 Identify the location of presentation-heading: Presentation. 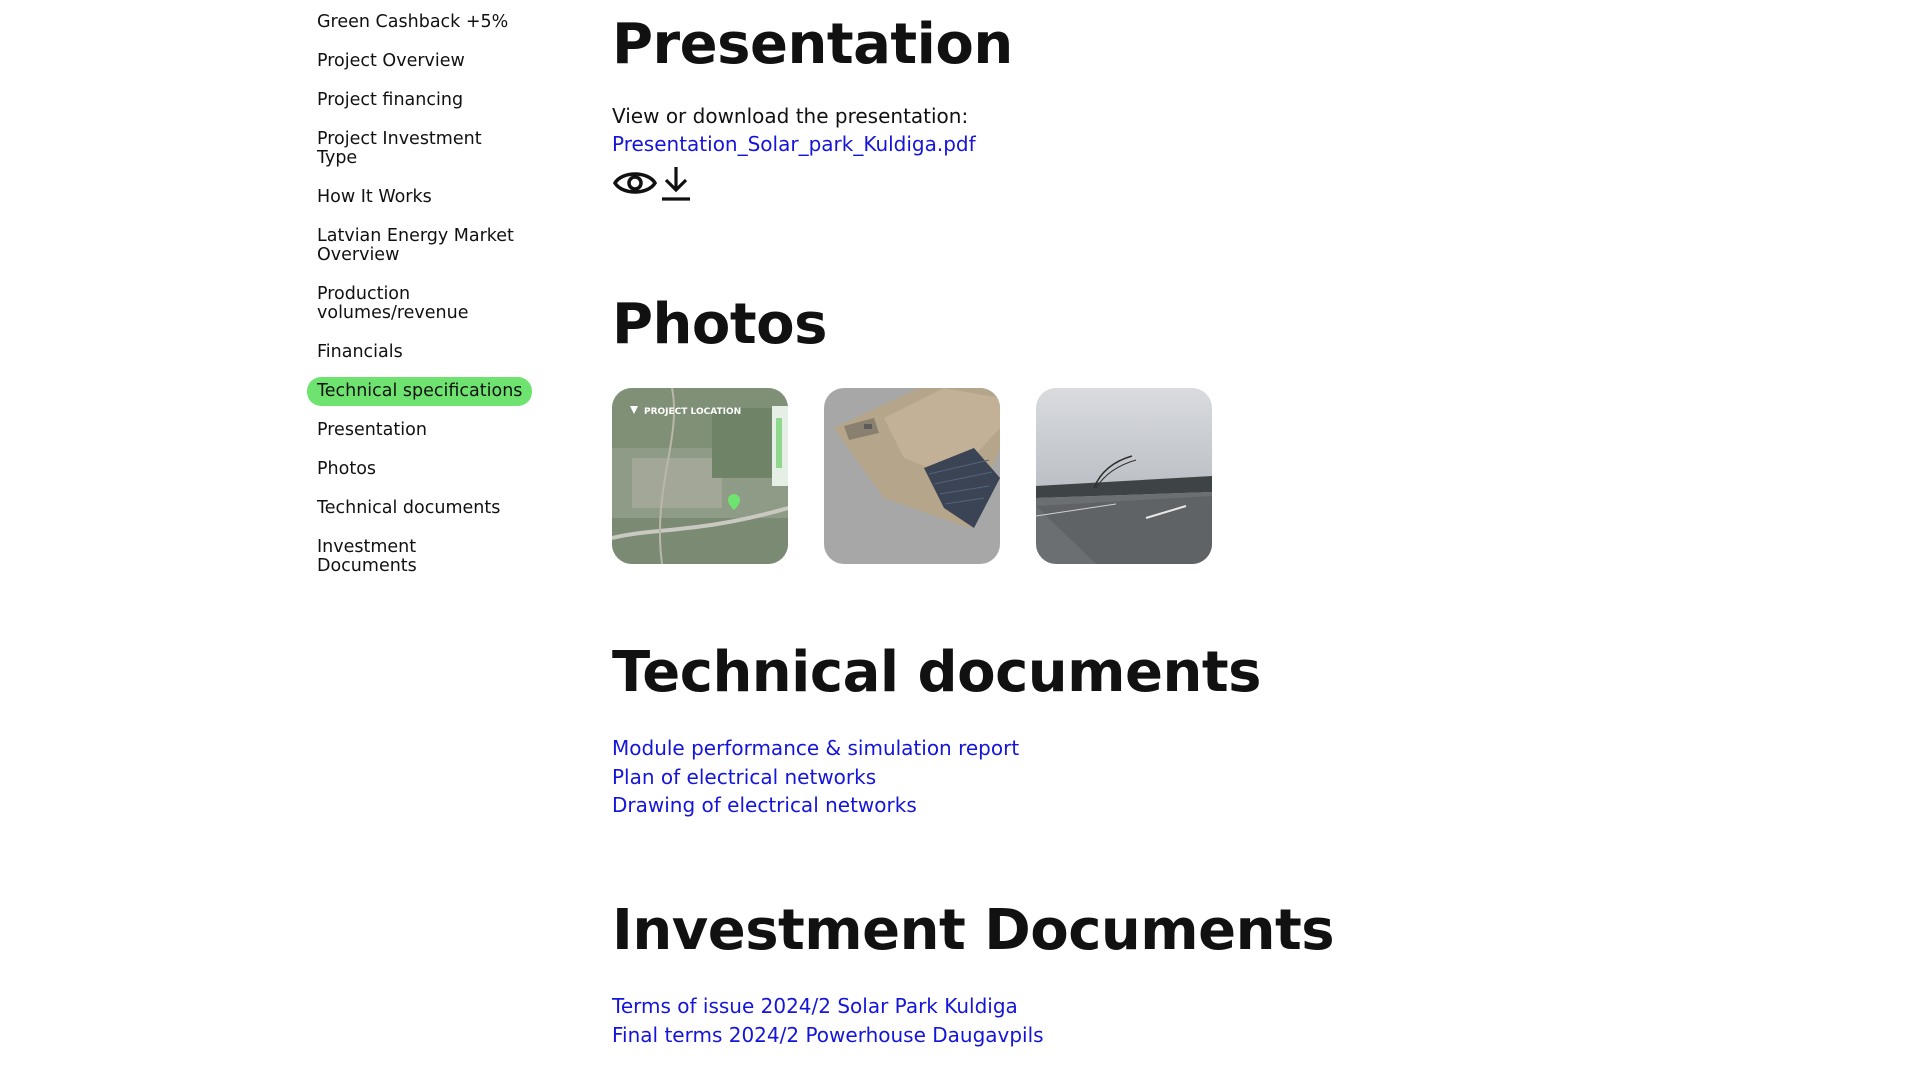
(812, 44).